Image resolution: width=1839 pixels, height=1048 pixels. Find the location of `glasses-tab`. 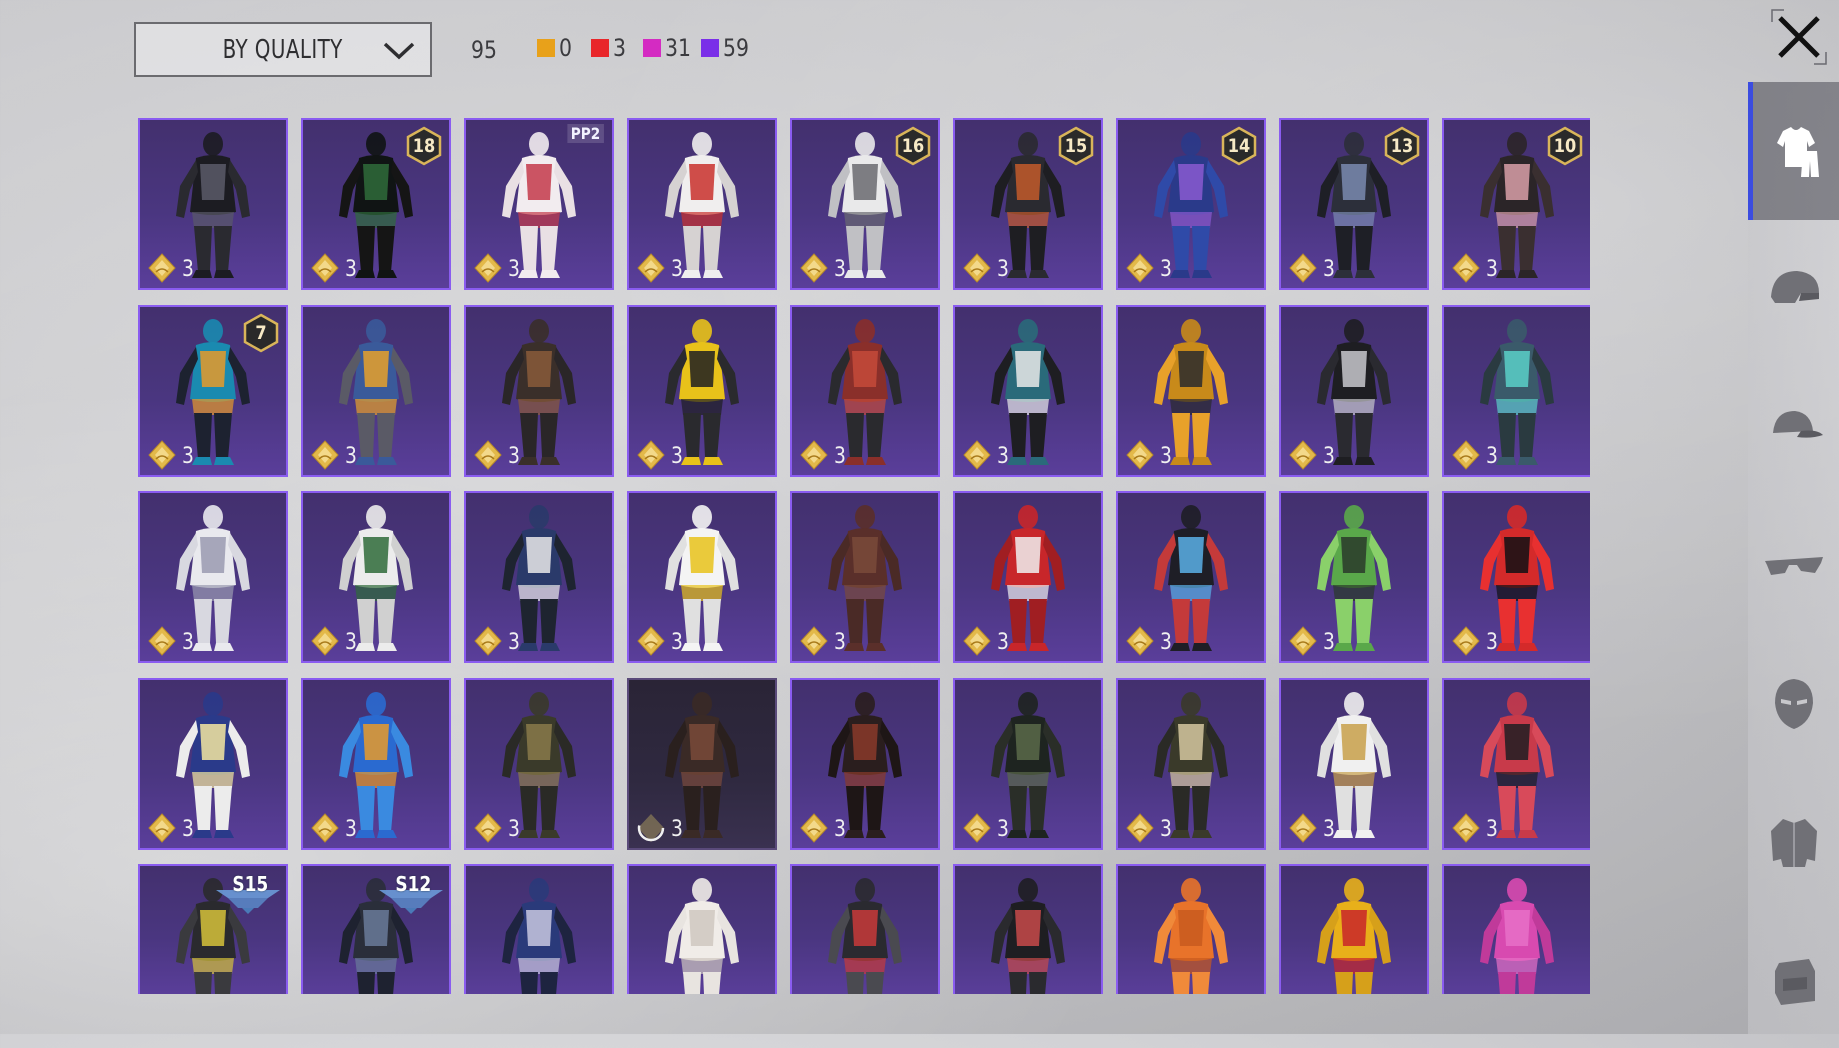

glasses-tab is located at coordinates (1793, 565).